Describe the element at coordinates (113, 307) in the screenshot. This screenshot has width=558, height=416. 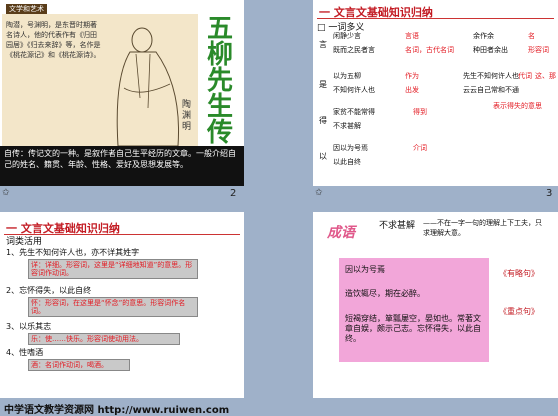
I see `item-2-answer: 怀：形容词，在这里是“怀念”的意思。形容词作名词。` at that location.